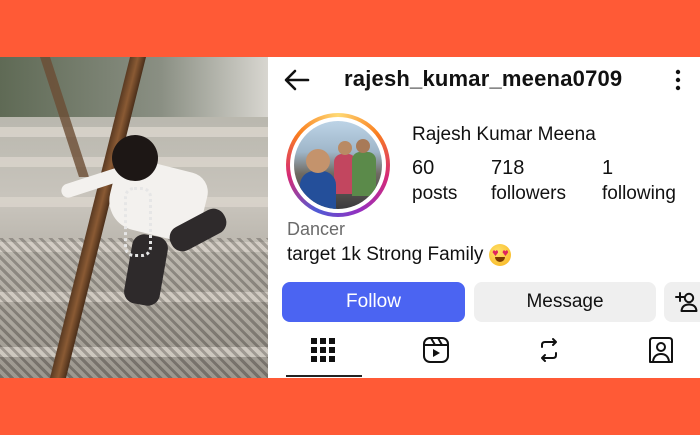 The width and height of the screenshot is (700, 435). I want to click on person-head, so click(135, 158).